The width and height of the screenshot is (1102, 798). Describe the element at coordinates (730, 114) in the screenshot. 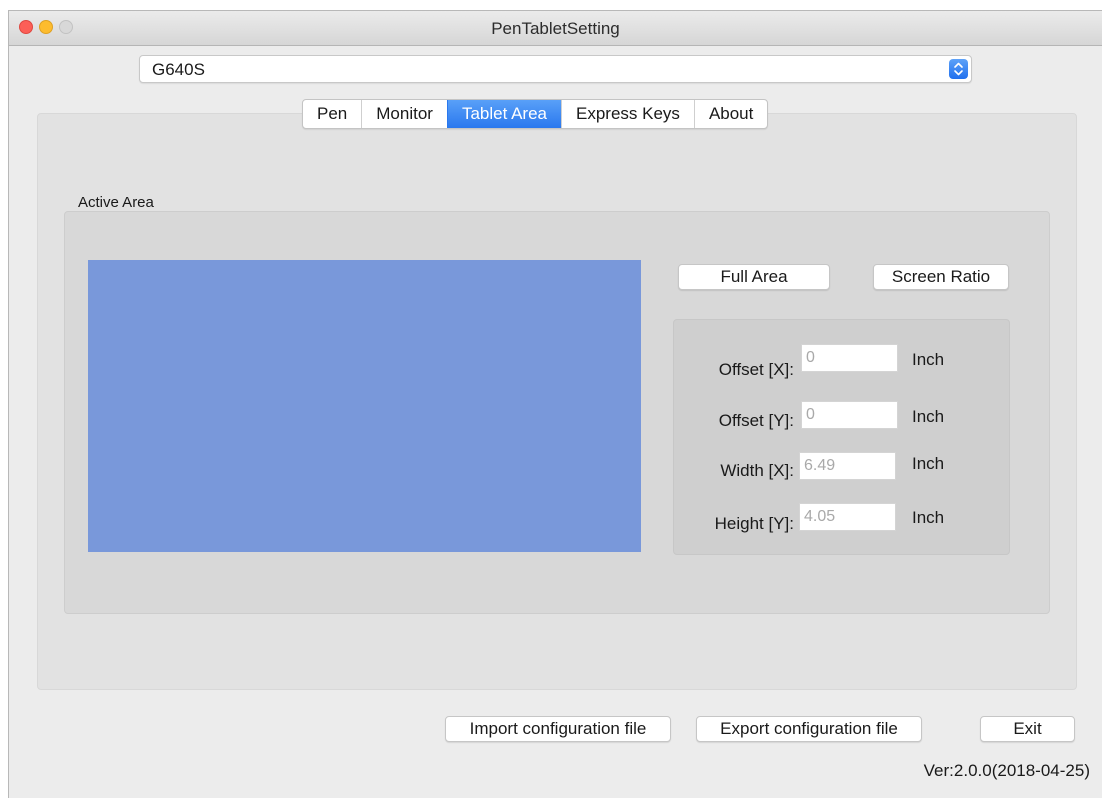

I see `tab-about: About` at that location.